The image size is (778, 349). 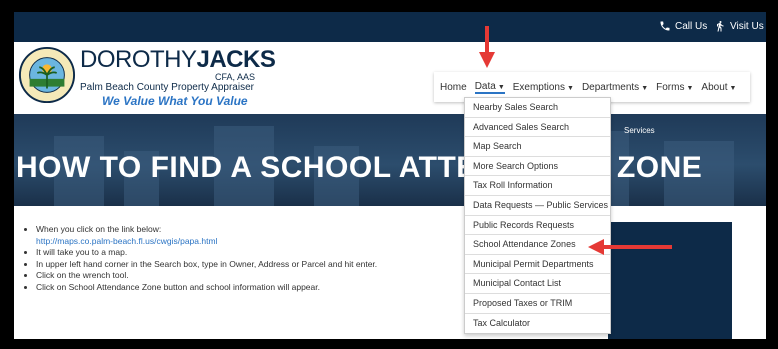 I want to click on visit-us-link: Visit Us, so click(x=739, y=26).